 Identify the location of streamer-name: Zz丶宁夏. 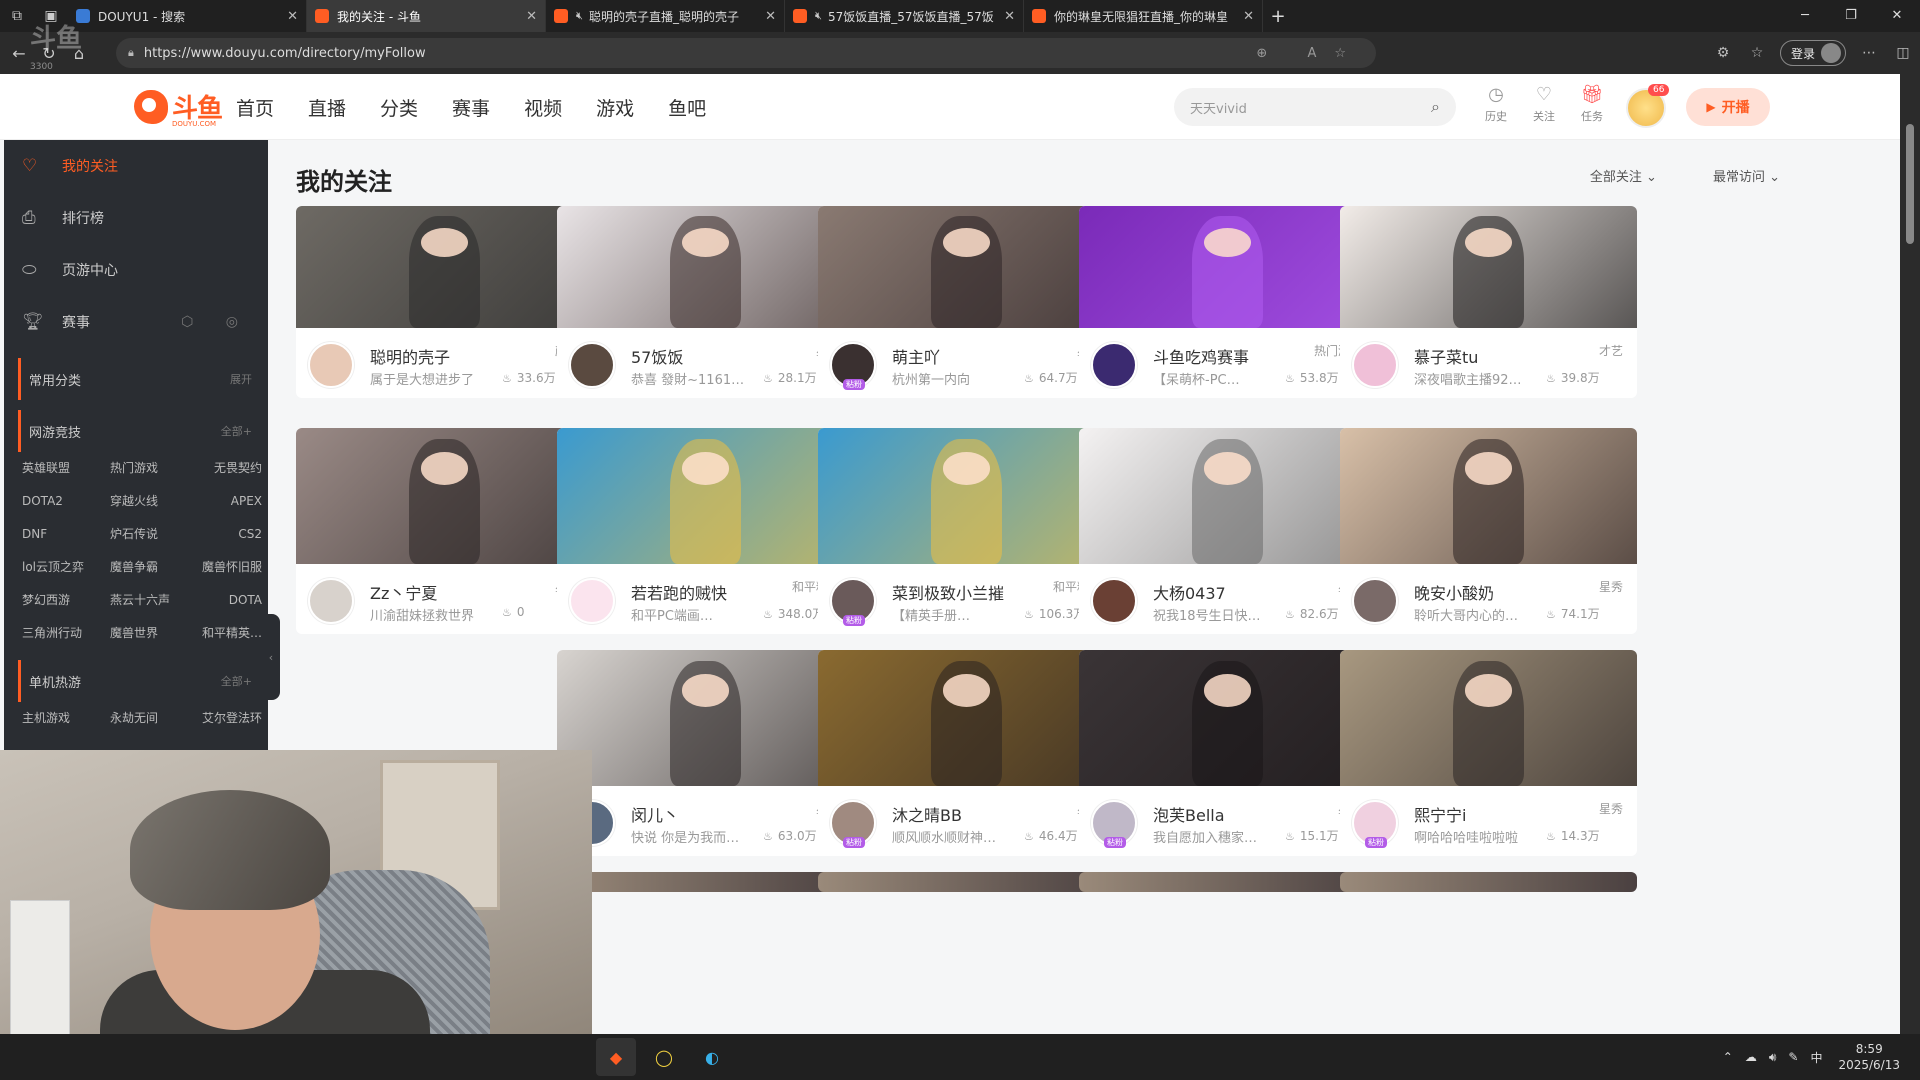
(403, 592).